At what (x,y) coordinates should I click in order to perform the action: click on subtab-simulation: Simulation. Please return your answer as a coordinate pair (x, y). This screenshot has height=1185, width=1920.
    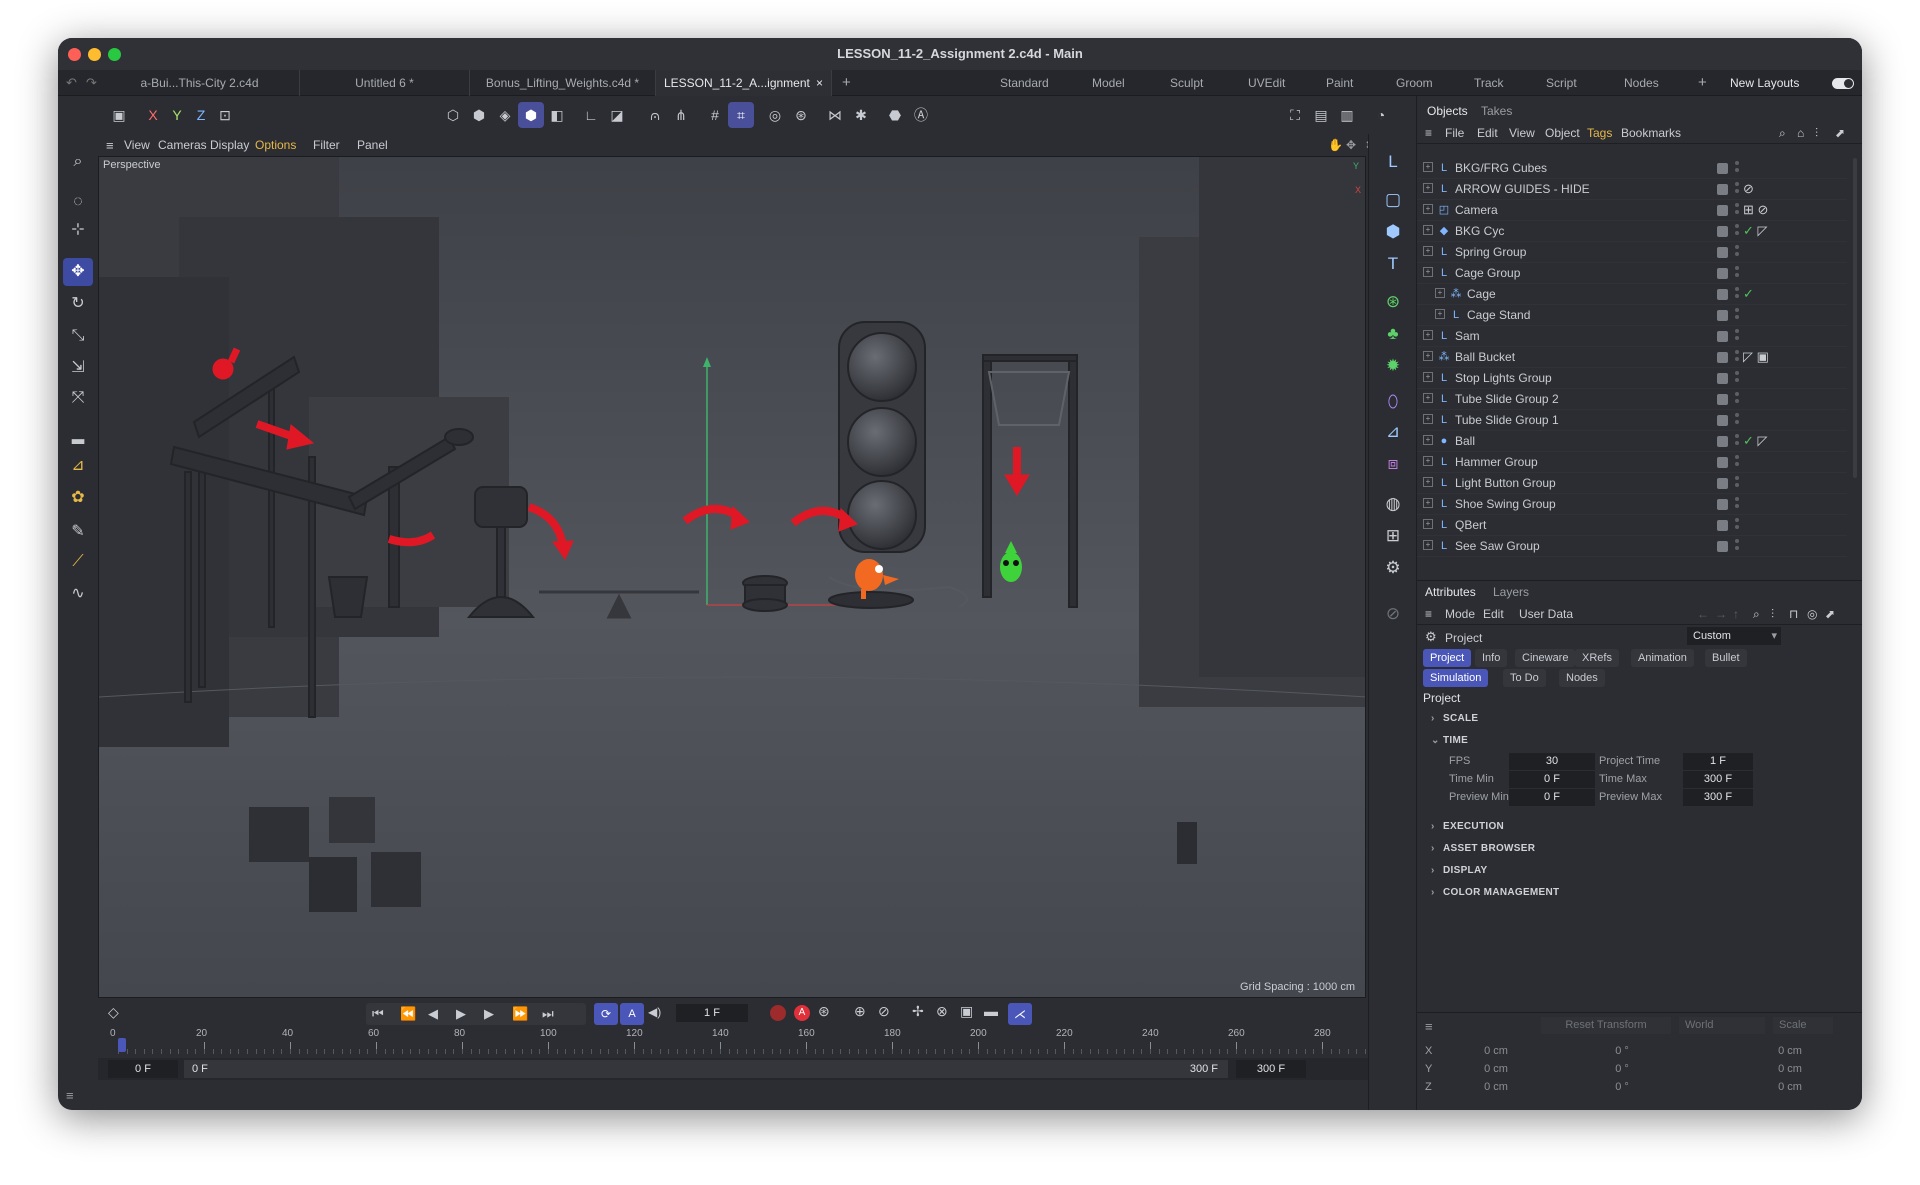
    Looking at the image, I should click on (1456, 678).